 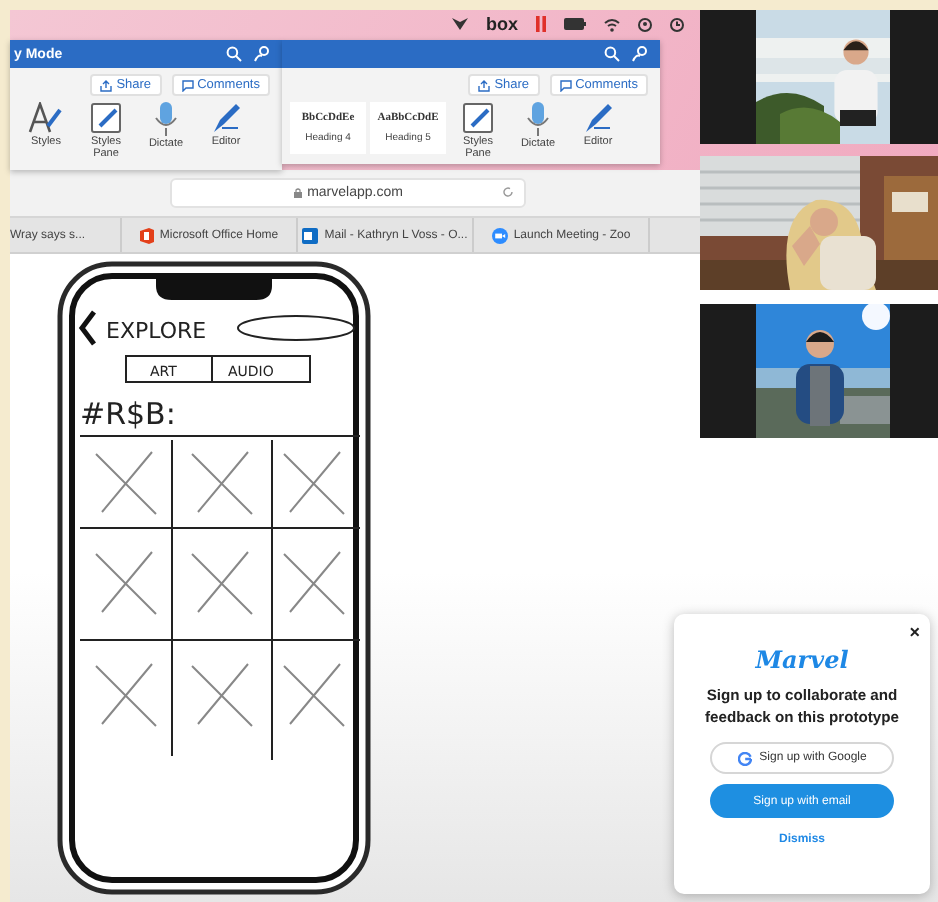 What do you see at coordinates (46, 118) in the screenshot?
I see `styles-icon` at bounding box center [46, 118].